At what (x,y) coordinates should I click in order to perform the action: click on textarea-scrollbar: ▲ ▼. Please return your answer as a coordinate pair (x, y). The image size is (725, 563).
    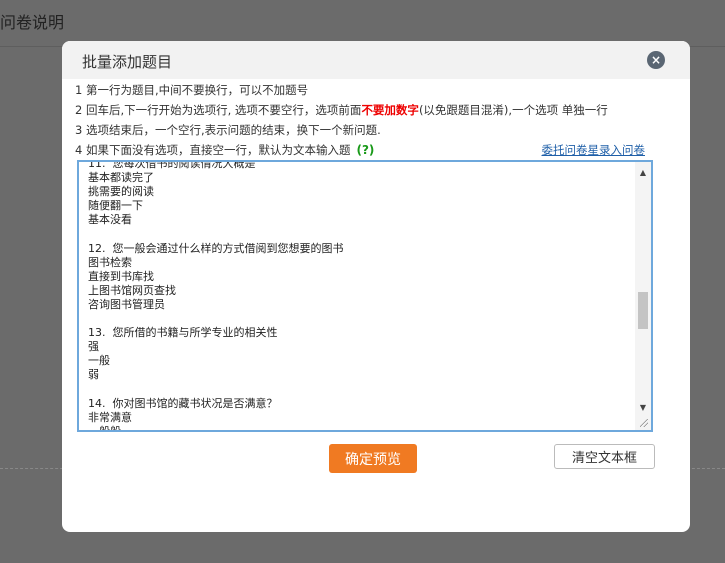
    Looking at the image, I should click on (643, 290).